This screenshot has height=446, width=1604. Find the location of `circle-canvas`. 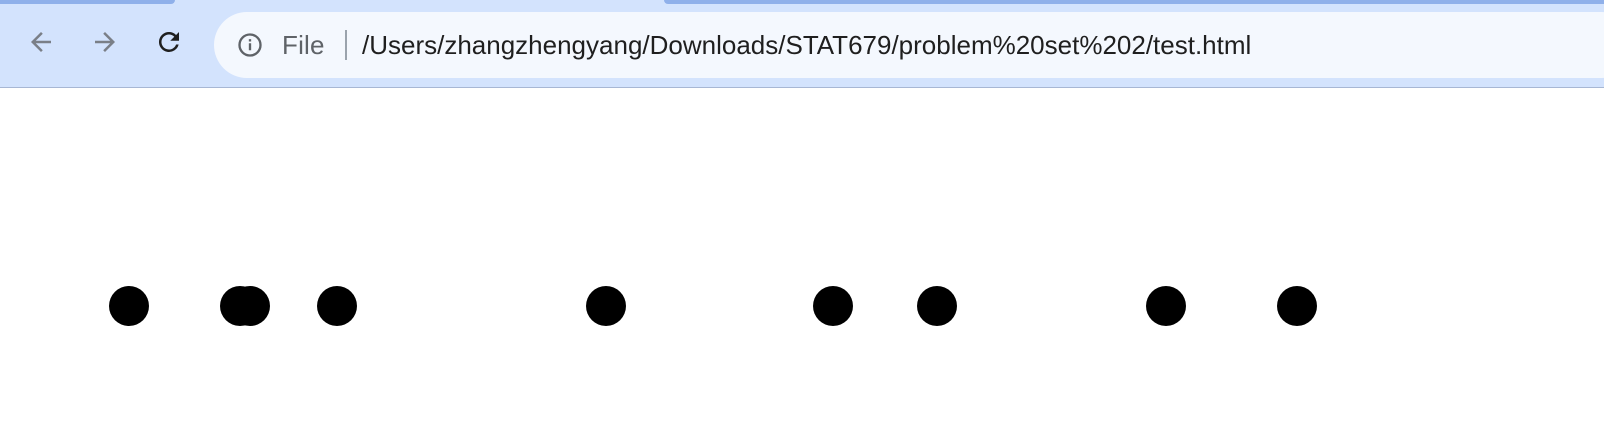

circle-canvas is located at coordinates (713, 306).